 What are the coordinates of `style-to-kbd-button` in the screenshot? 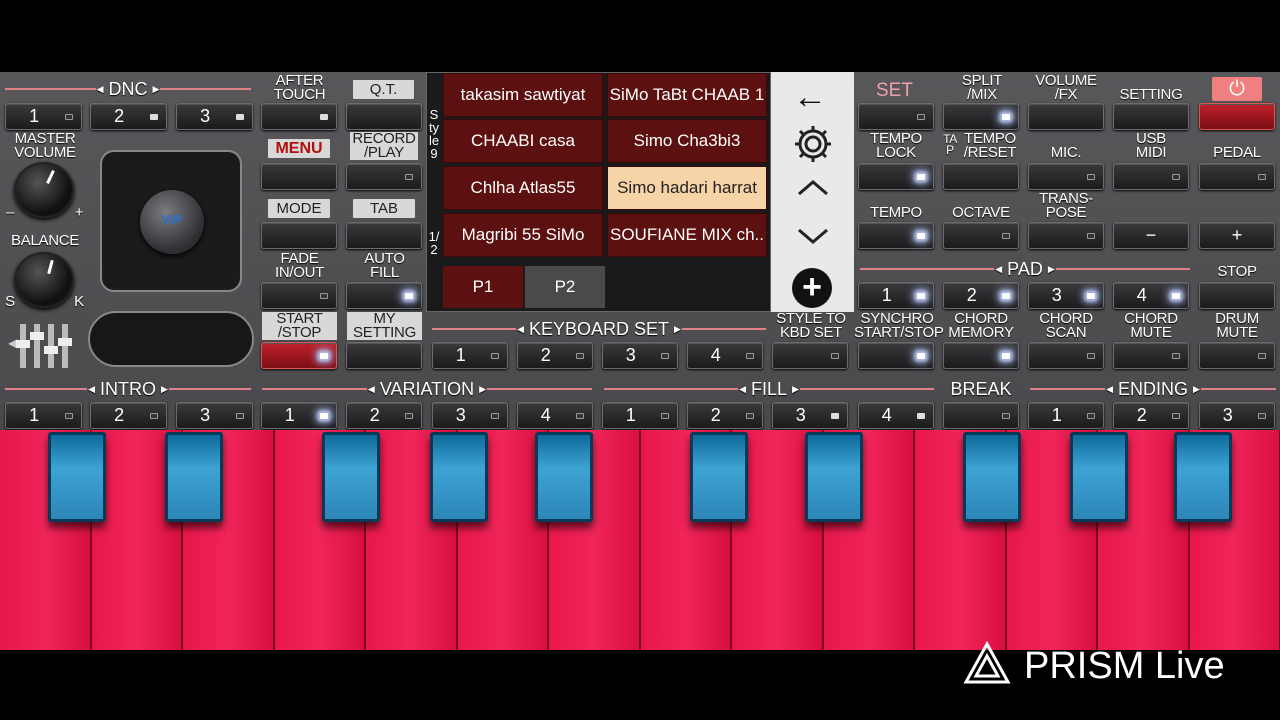 It's located at (810, 355).